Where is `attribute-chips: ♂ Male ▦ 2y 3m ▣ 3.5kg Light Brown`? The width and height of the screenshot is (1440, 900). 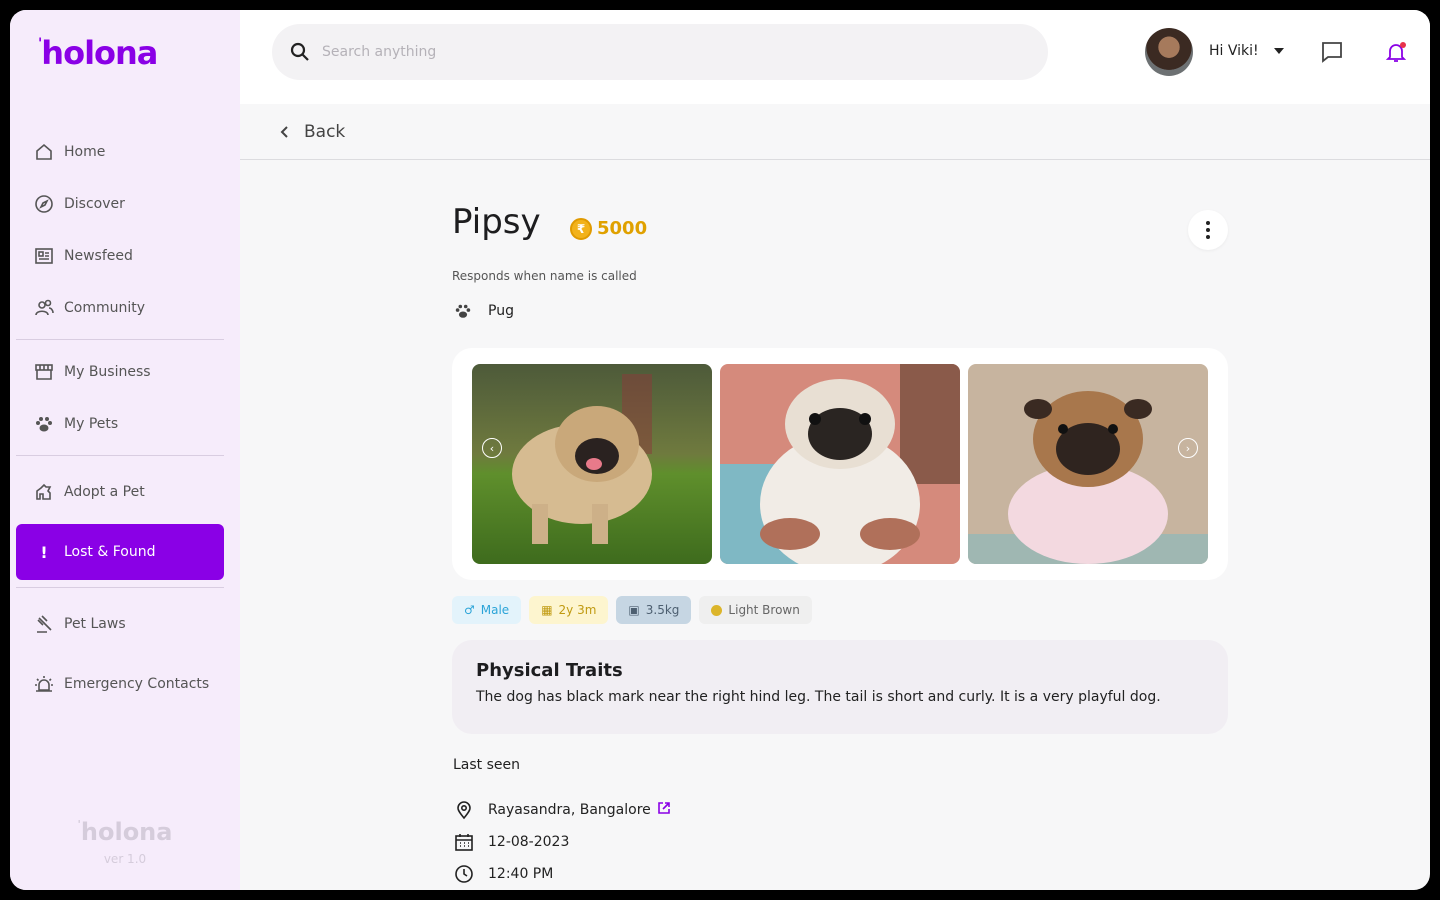
attribute-chips: ♂ Male ▦ 2y 3m ▣ 3.5kg Light Brown is located at coordinates (632, 610).